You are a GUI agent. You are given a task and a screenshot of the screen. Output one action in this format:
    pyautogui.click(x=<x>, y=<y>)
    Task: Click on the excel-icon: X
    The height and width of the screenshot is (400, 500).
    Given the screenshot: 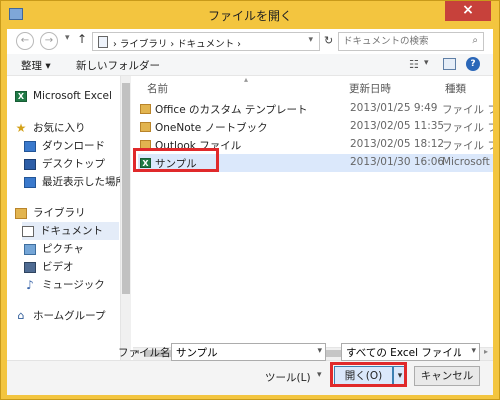 What is the action you would take?
    pyautogui.click(x=21, y=96)
    